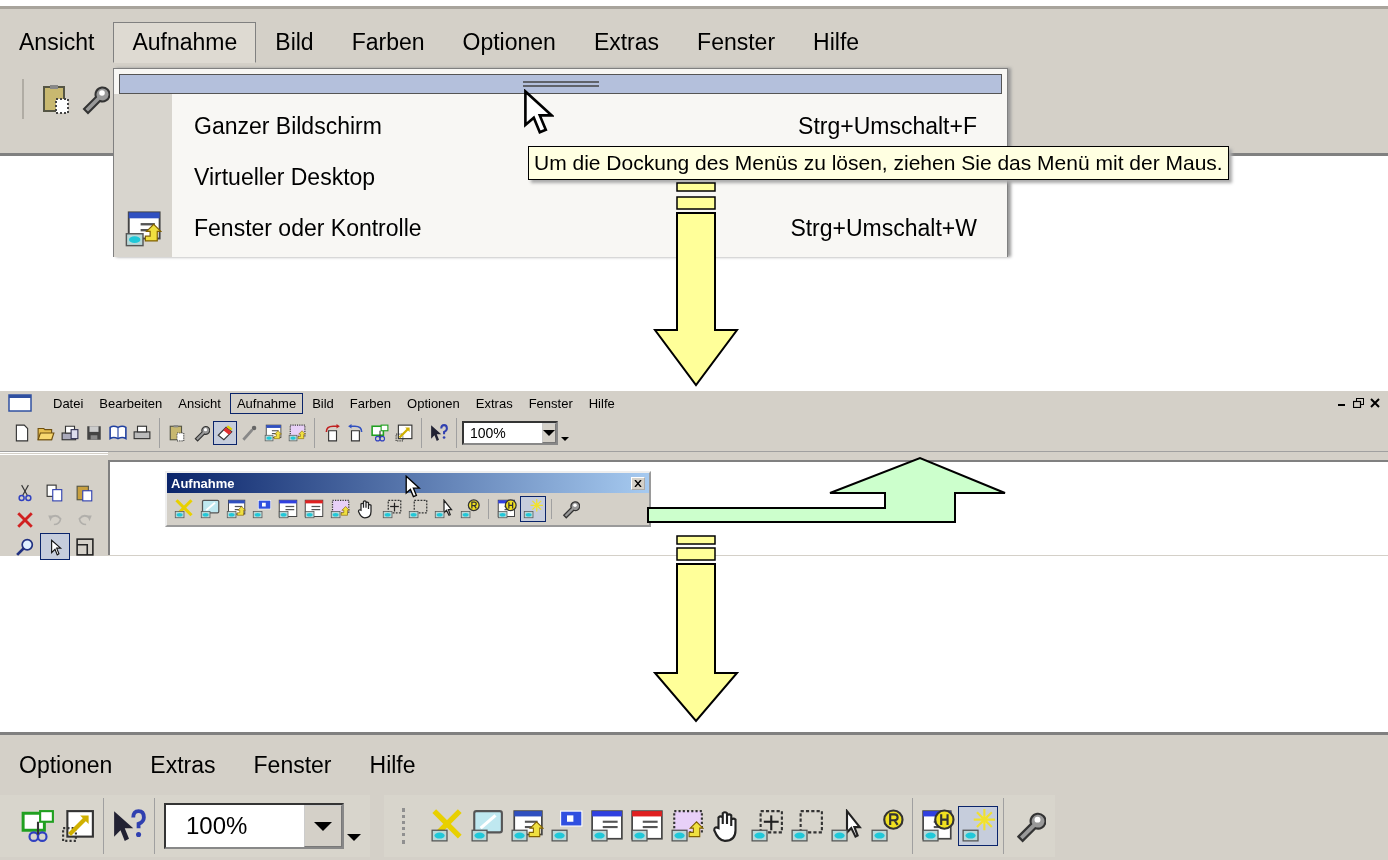  Describe the element at coordinates (118, 433) in the screenshot. I see `book-icon` at that location.